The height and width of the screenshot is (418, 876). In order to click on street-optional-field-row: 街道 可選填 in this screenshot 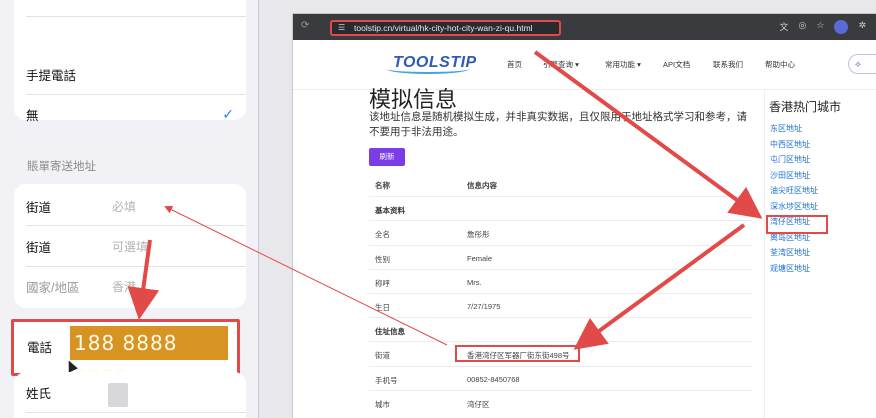, I will do `click(130, 246)`.